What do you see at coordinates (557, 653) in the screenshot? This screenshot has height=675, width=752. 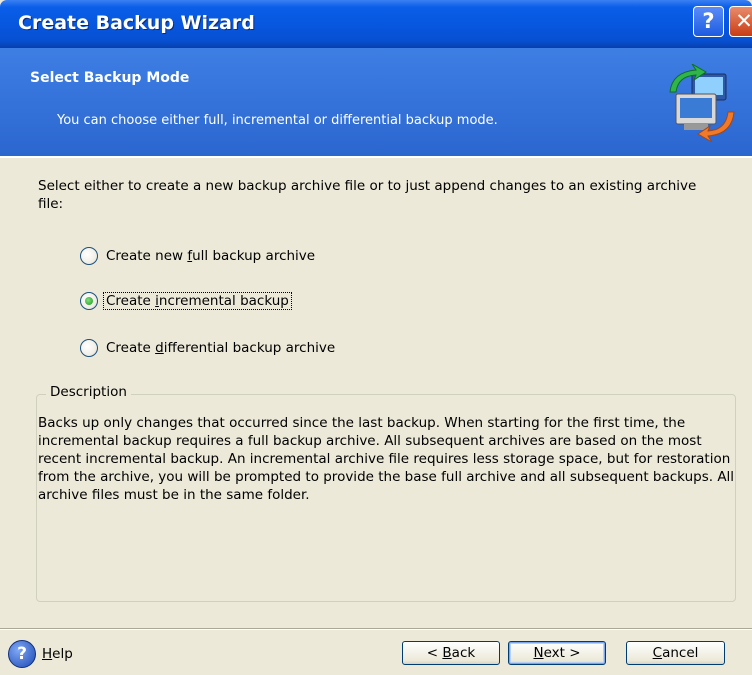 I see `next-button: Next >` at bounding box center [557, 653].